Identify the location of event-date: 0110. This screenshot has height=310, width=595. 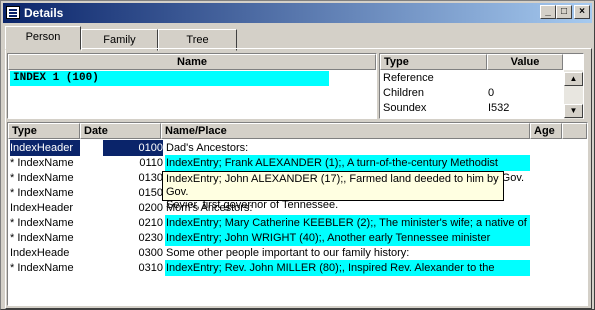
(151, 163).